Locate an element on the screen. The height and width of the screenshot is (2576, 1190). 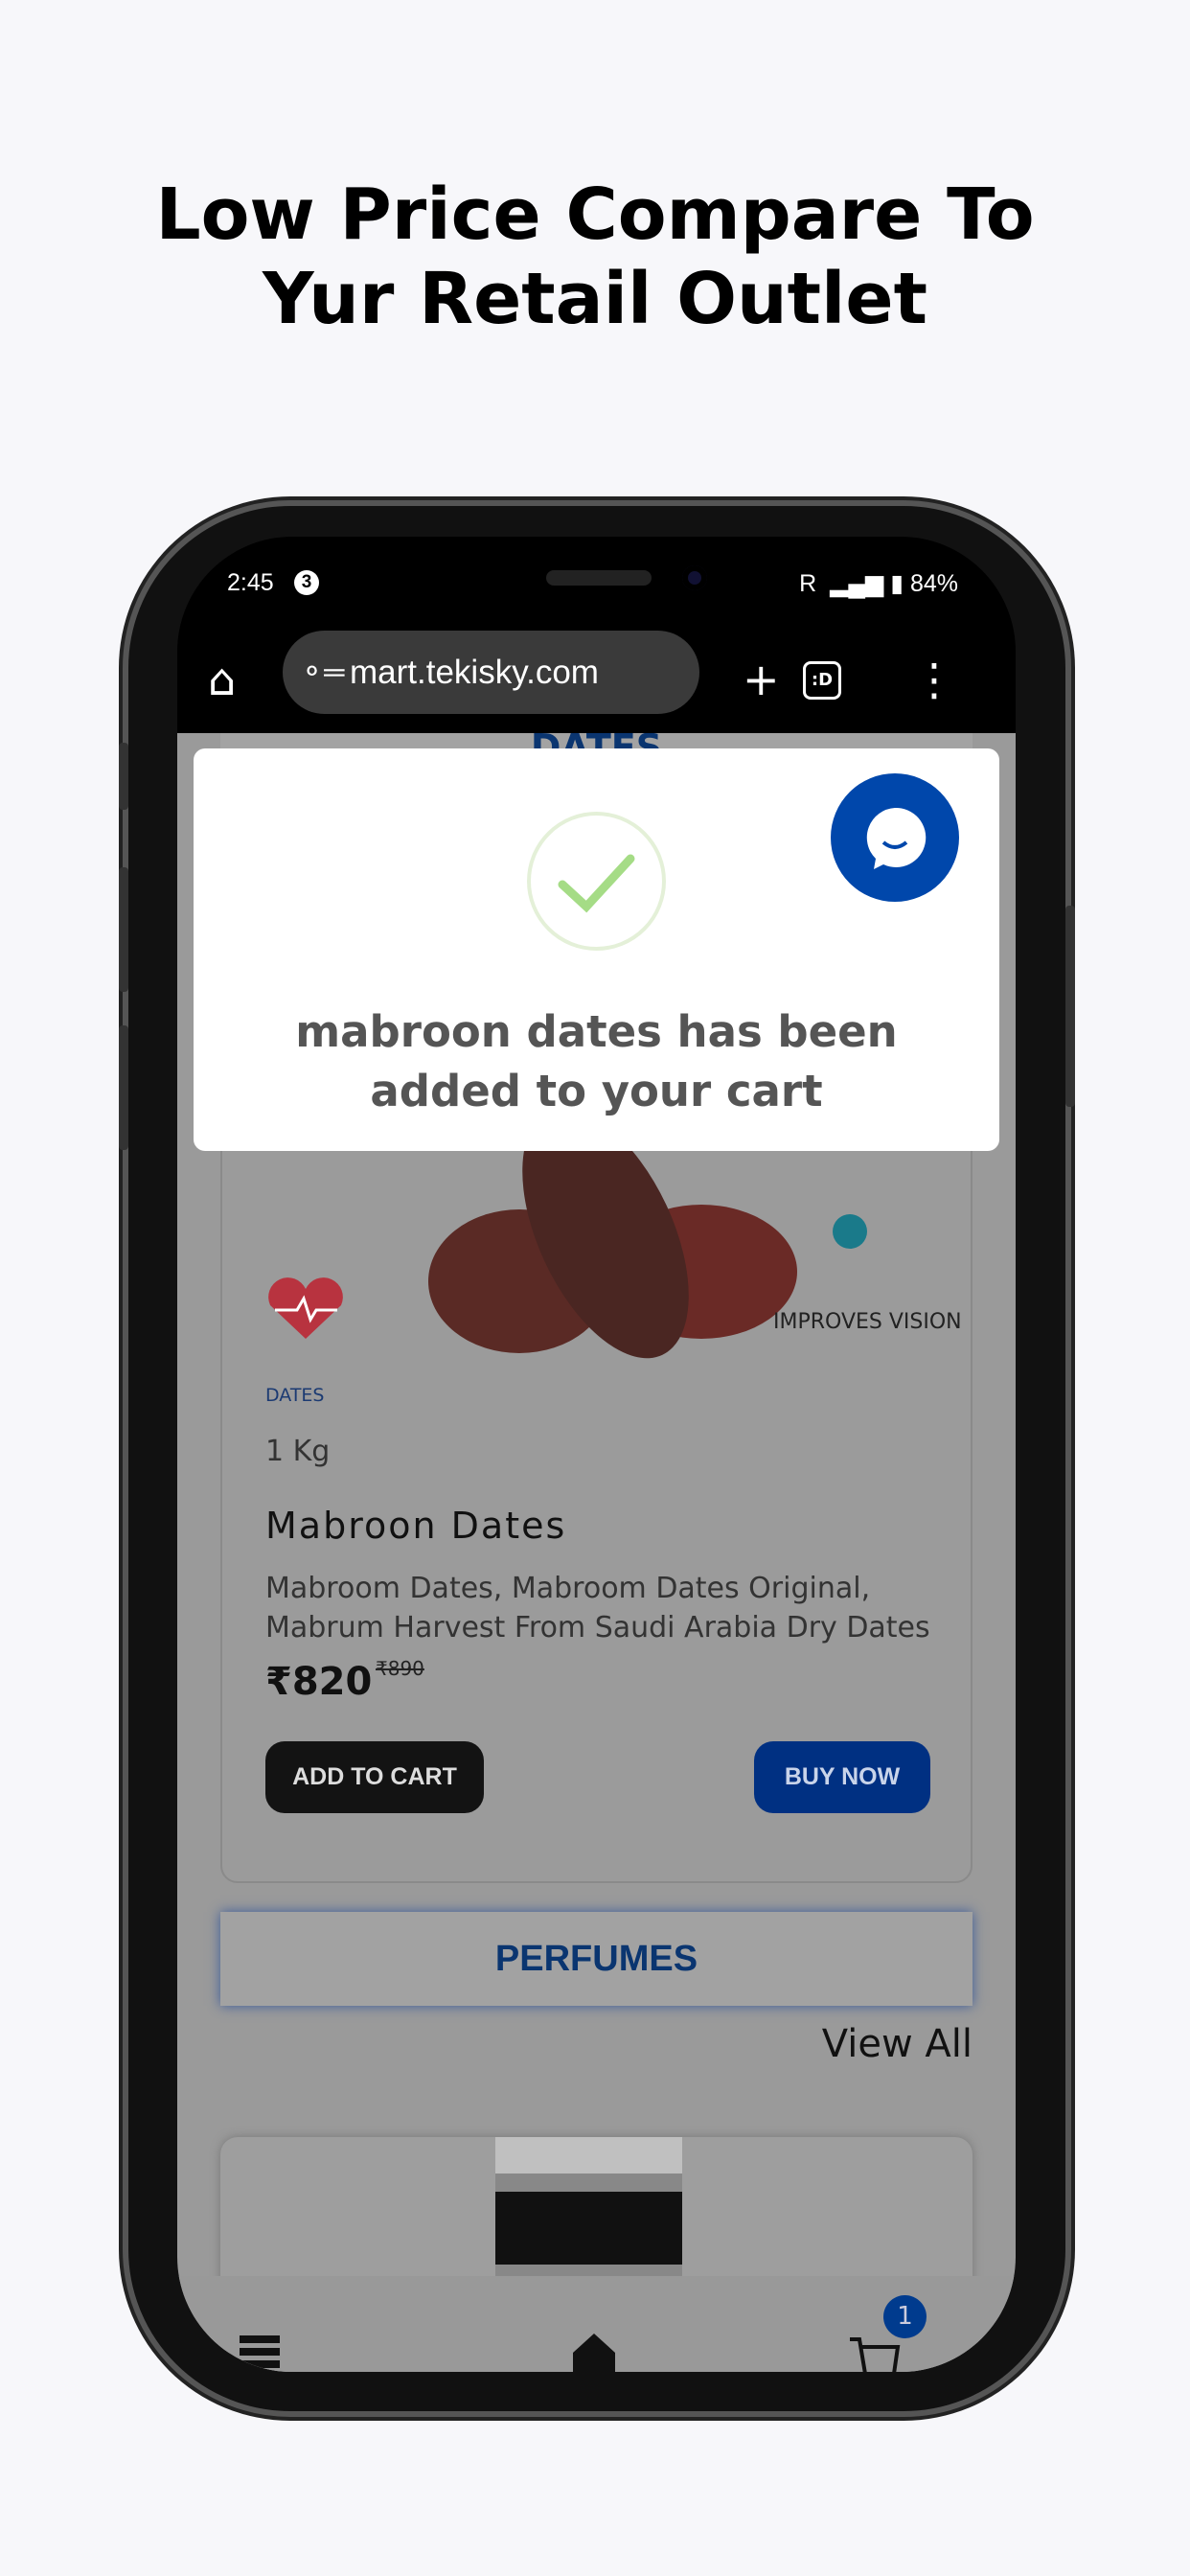
menu-icon is located at coordinates (260, 2352).